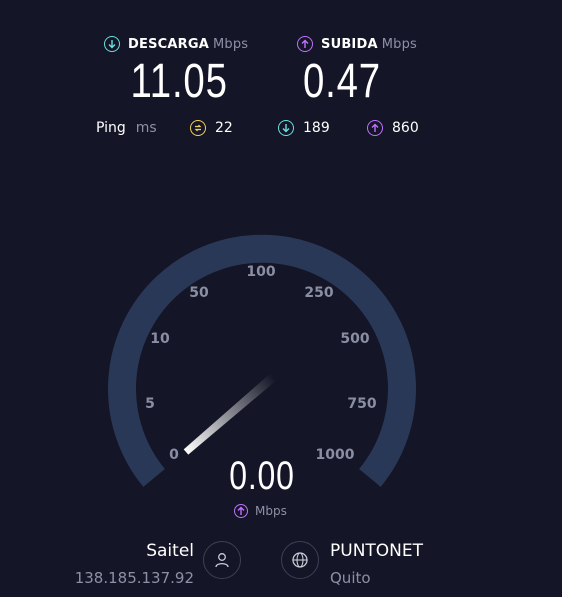 The height and width of the screenshot is (597, 562). I want to click on gauge-tick-500: 500, so click(355, 339).